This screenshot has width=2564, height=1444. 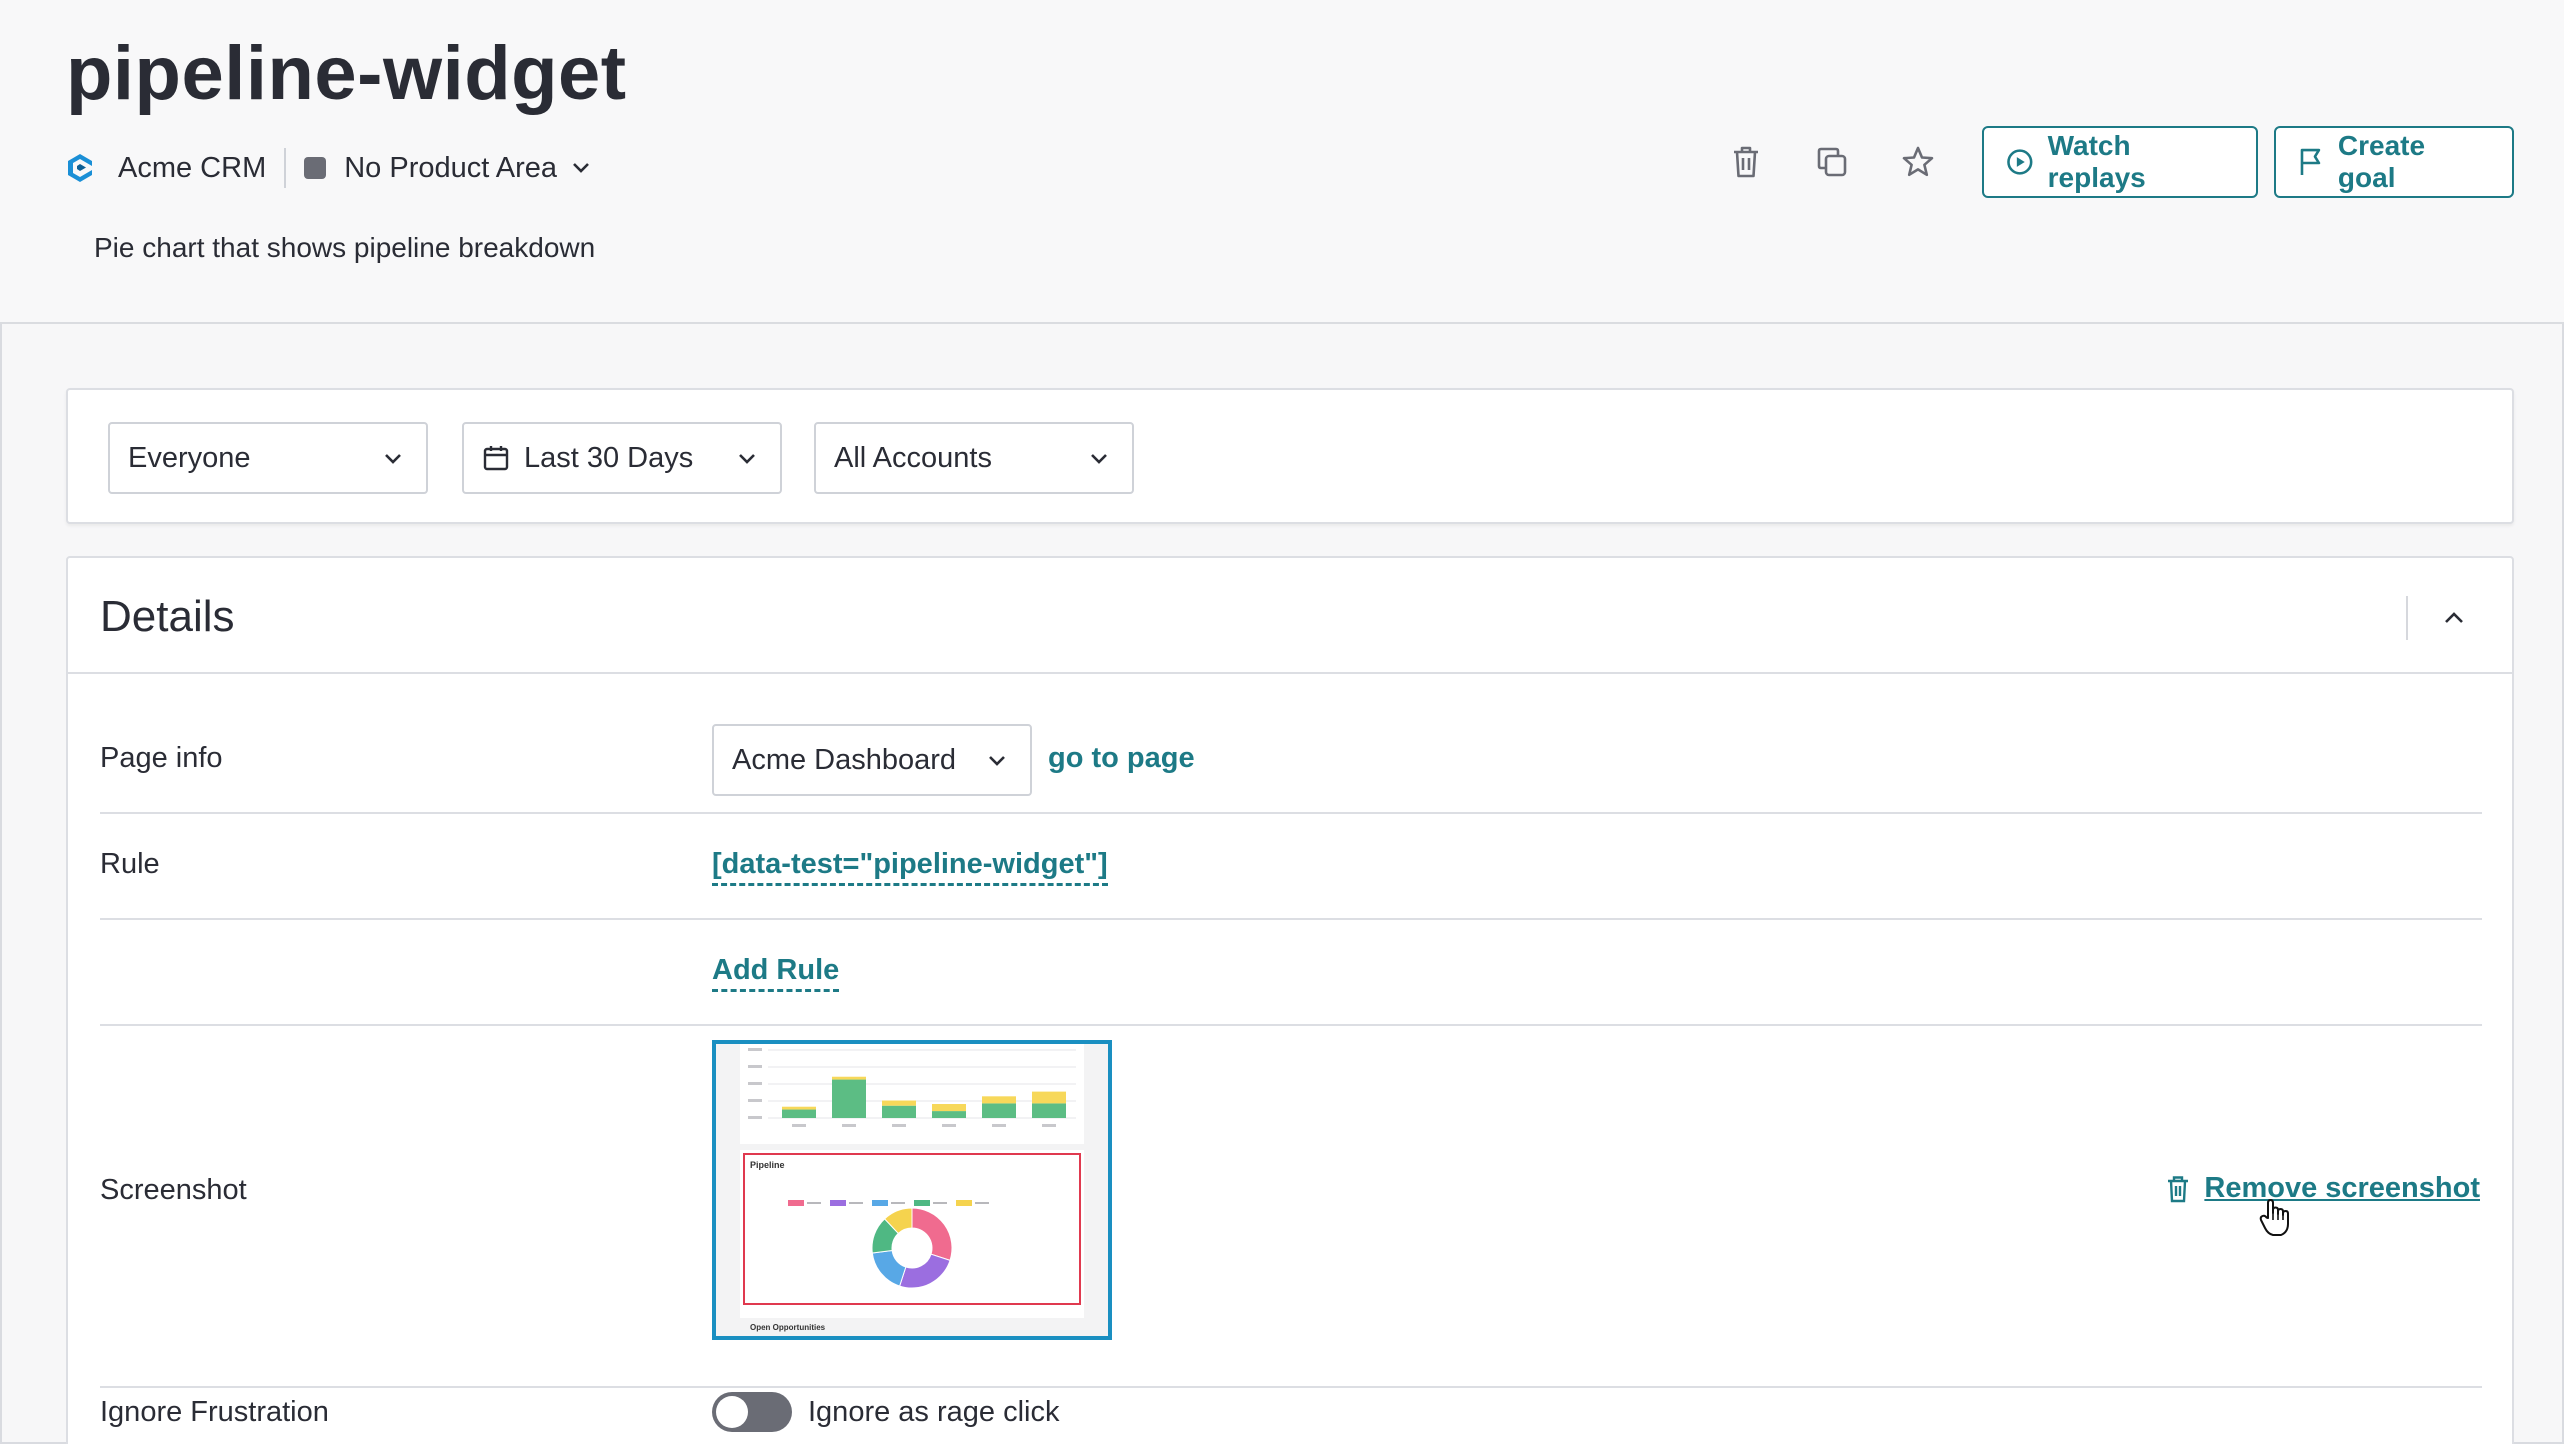 What do you see at coordinates (161, 758) in the screenshot?
I see `page-info-label: Page info` at bounding box center [161, 758].